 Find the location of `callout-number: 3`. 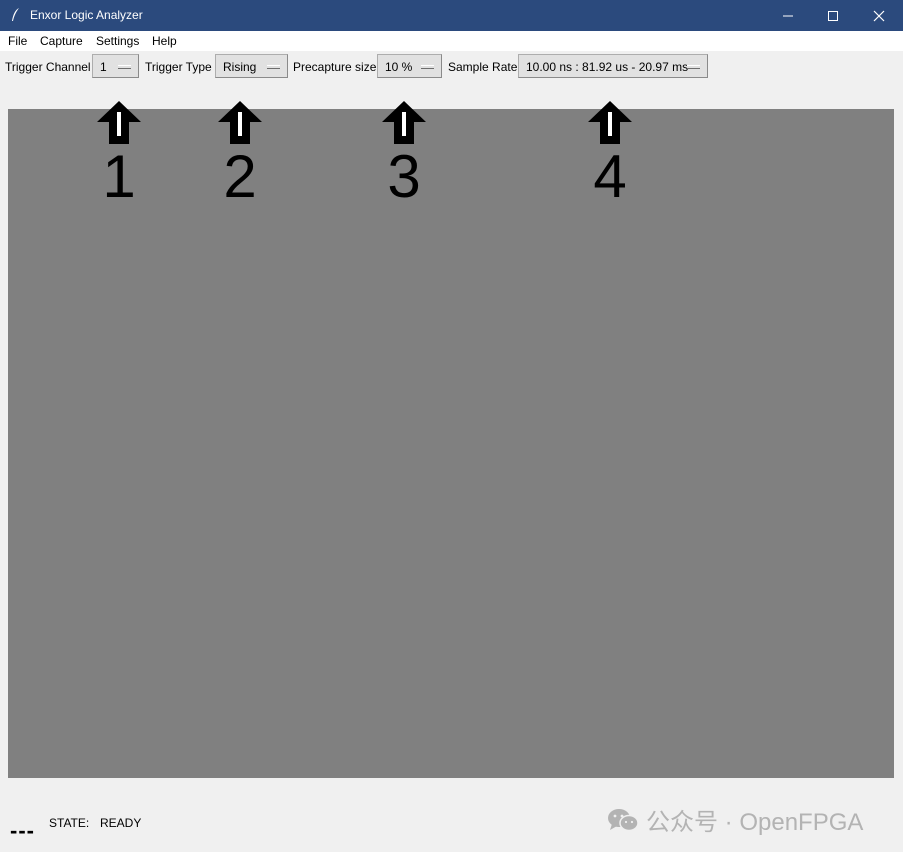

callout-number: 3 is located at coordinates (404, 176).